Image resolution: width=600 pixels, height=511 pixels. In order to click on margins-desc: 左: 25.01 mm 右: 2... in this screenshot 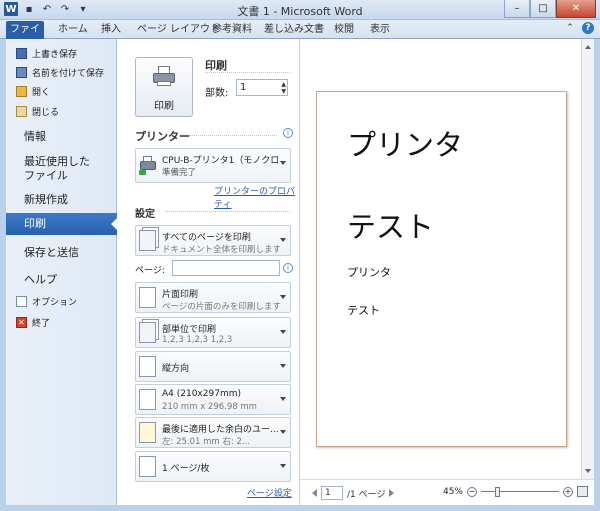, I will do `click(206, 442)`.